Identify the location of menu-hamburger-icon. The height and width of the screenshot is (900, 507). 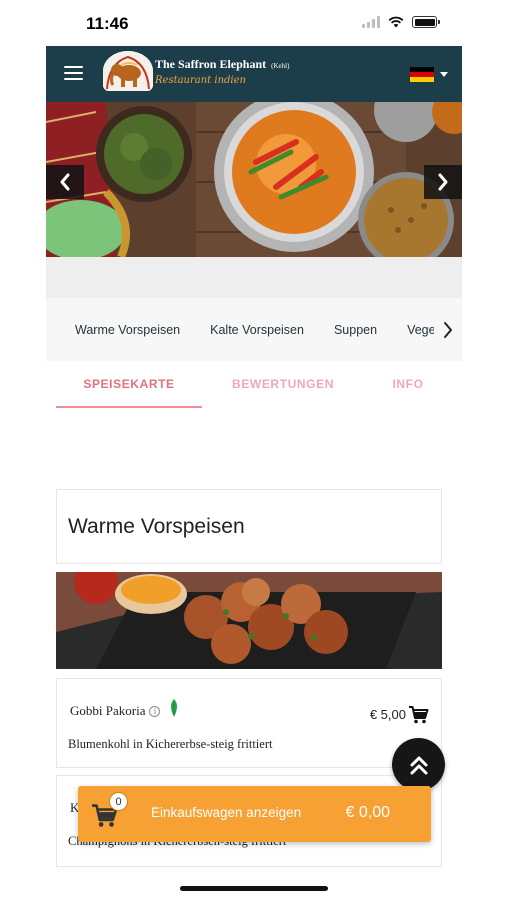
(73, 73).